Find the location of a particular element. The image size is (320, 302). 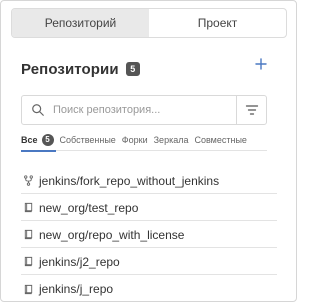

add-repo-button is located at coordinates (261, 64).